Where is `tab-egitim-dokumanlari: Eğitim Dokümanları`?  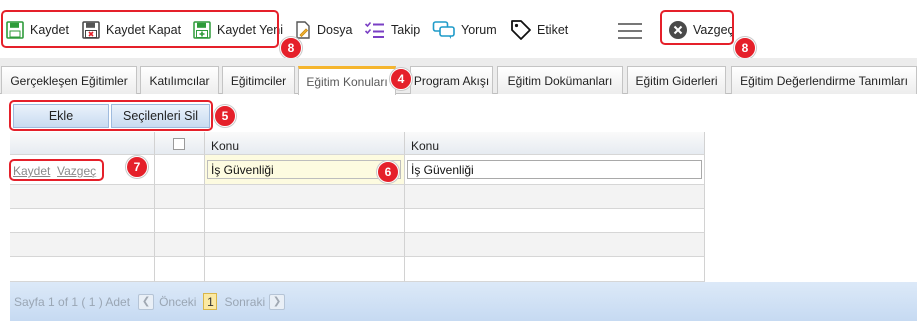
tab-egitim-dokumanlari: Eğitim Dokümanları is located at coordinates (560, 80).